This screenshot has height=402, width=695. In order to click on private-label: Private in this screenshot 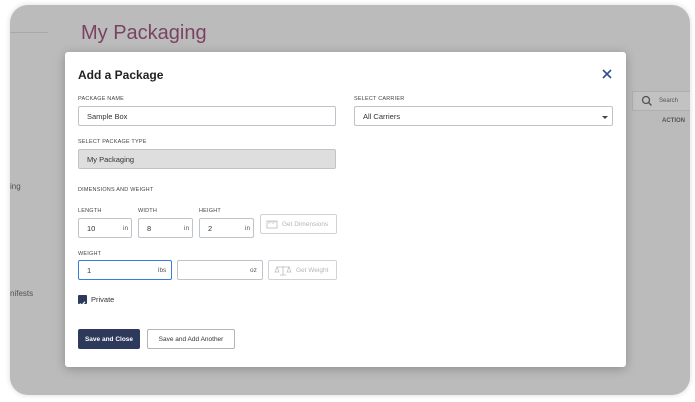, I will do `click(103, 299)`.